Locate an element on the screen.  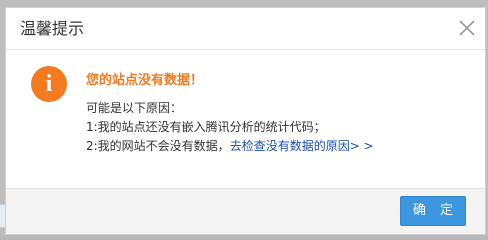
reason-2-text: 2:我的网站不会没有数据， is located at coordinates (158, 146).